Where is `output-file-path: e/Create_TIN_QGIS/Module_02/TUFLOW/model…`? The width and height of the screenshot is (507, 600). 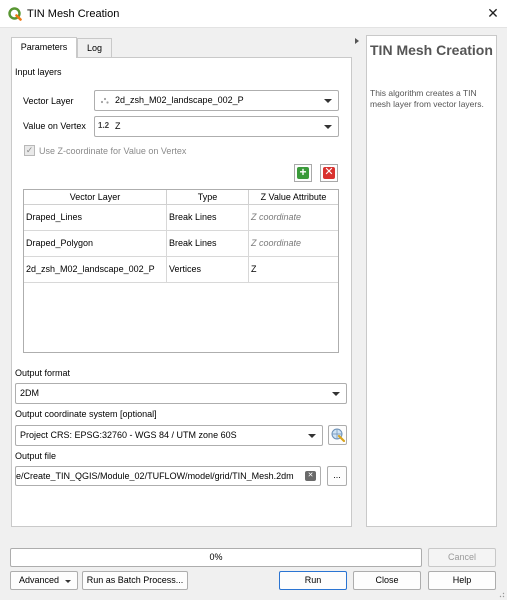
output-file-path: e/Create_TIN_QGIS/Module_02/TUFLOW/model… is located at coordinates (155, 476).